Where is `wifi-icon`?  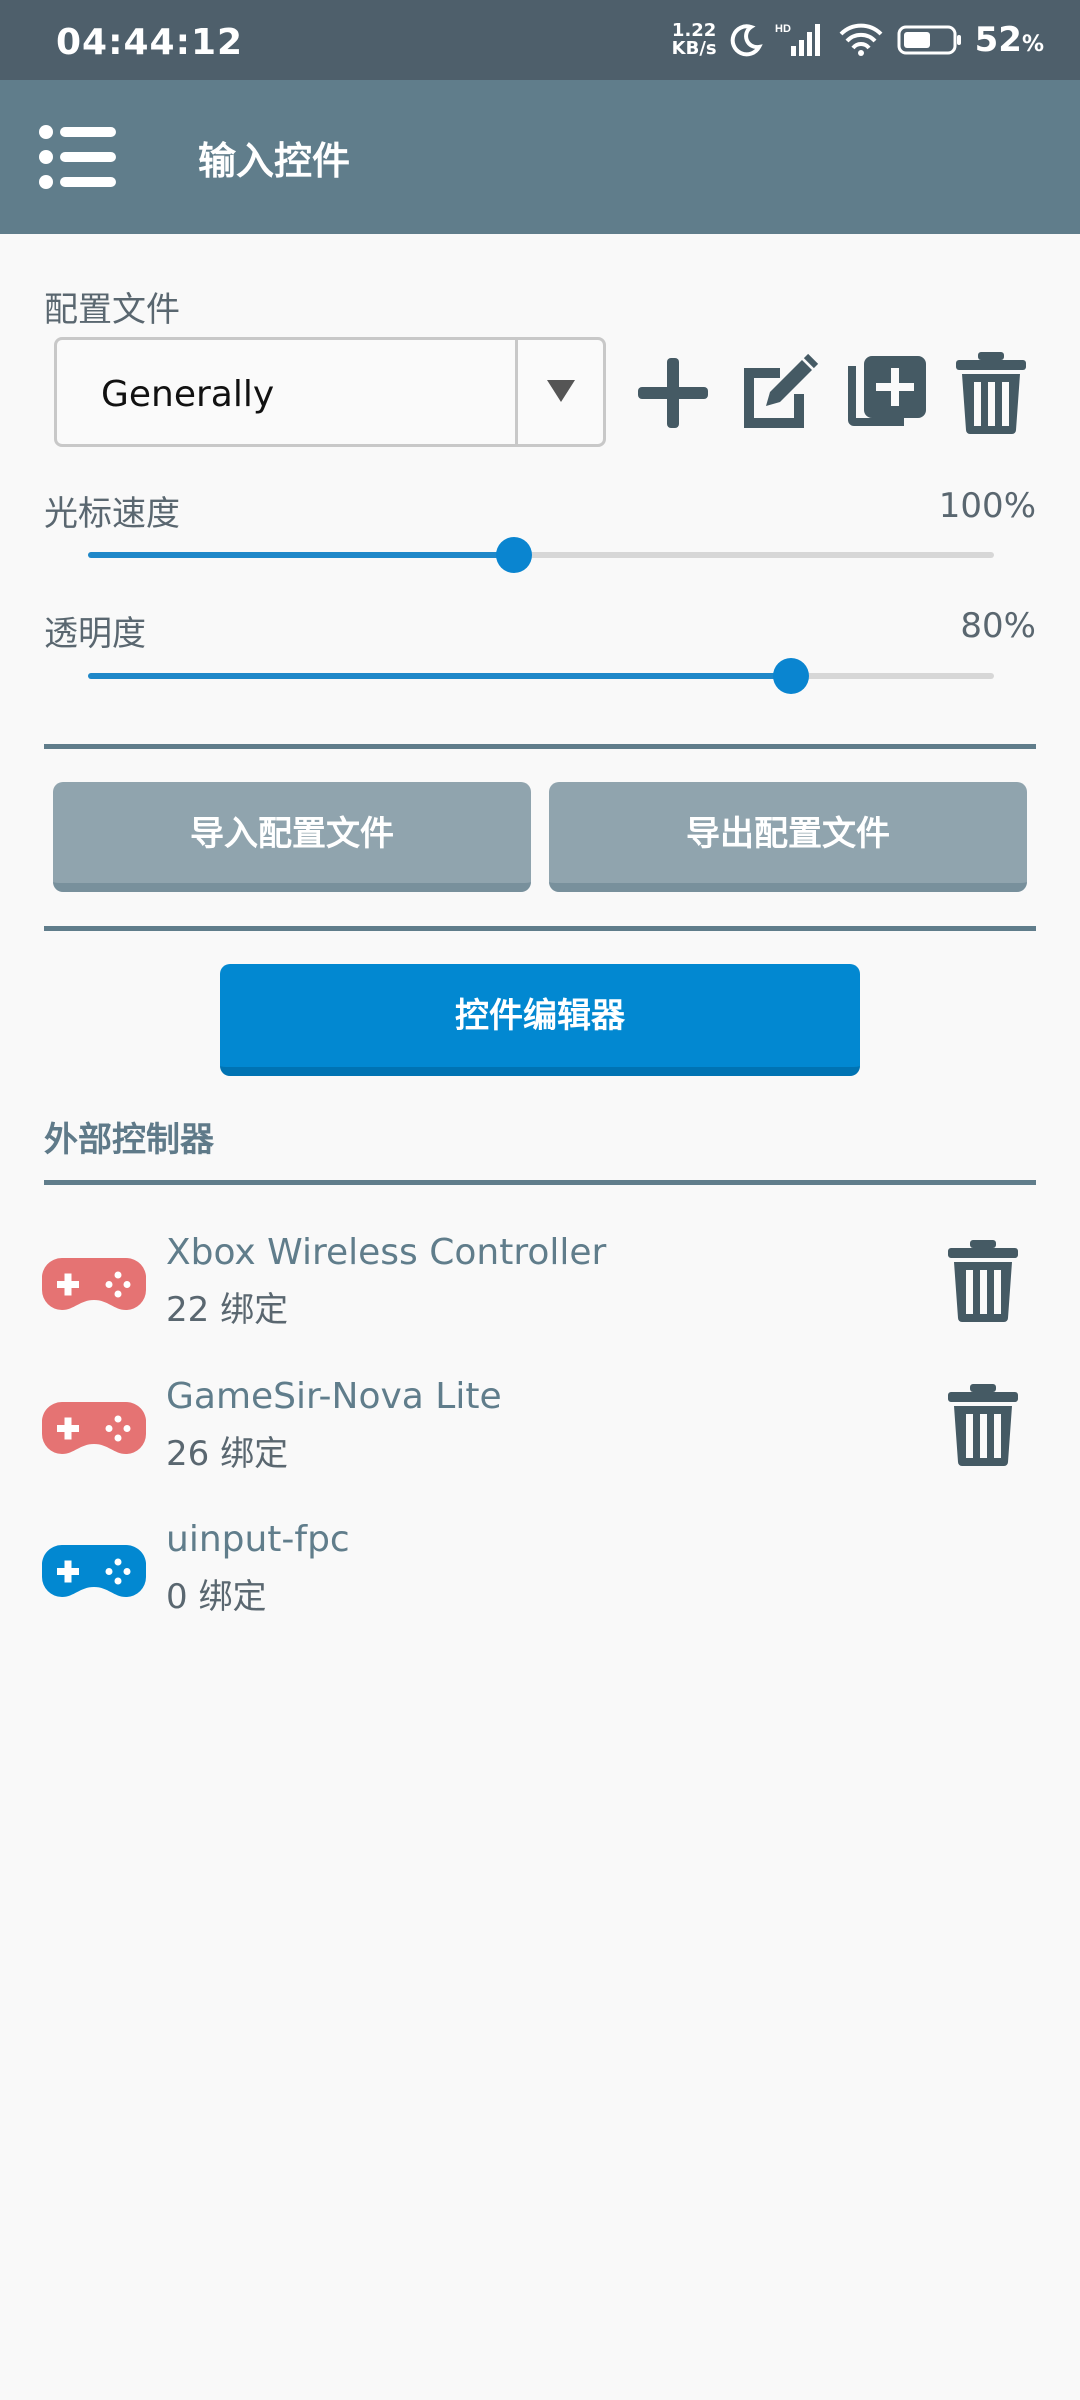 wifi-icon is located at coordinates (861, 39).